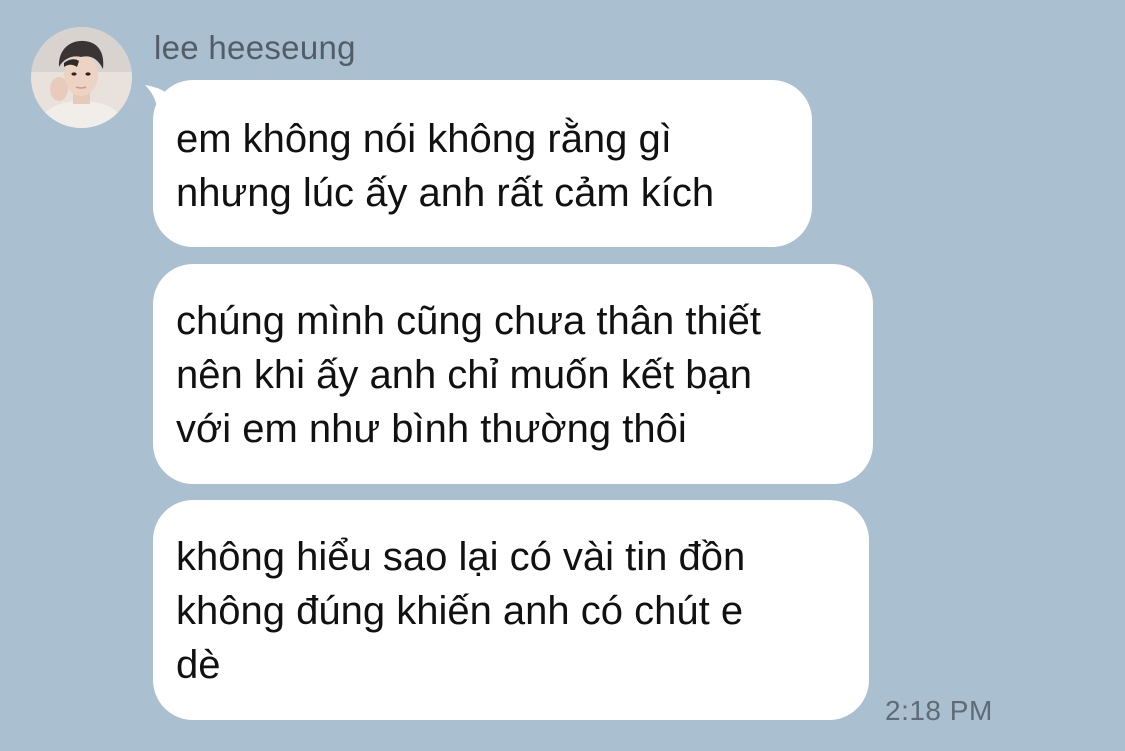 This screenshot has width=1125, height=751. I want to click on message-text-line: dè, so click(198, 665).